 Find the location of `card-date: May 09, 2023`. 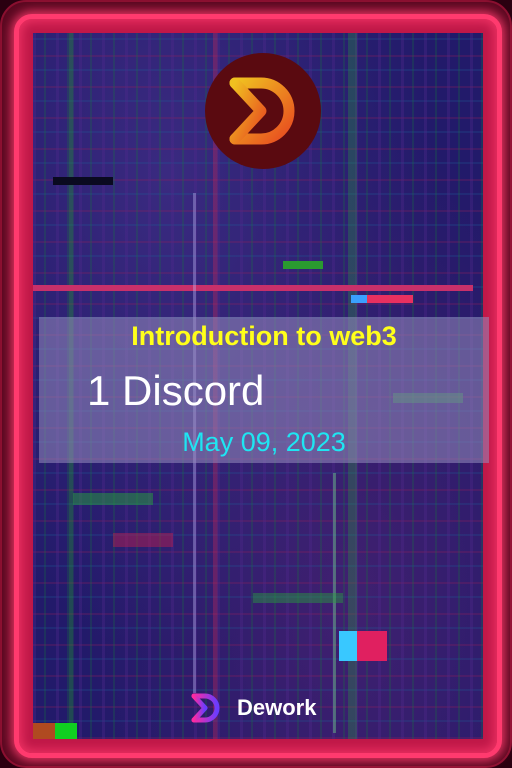

card-date: May 09, 2023 is located at coordinates (264, 442).